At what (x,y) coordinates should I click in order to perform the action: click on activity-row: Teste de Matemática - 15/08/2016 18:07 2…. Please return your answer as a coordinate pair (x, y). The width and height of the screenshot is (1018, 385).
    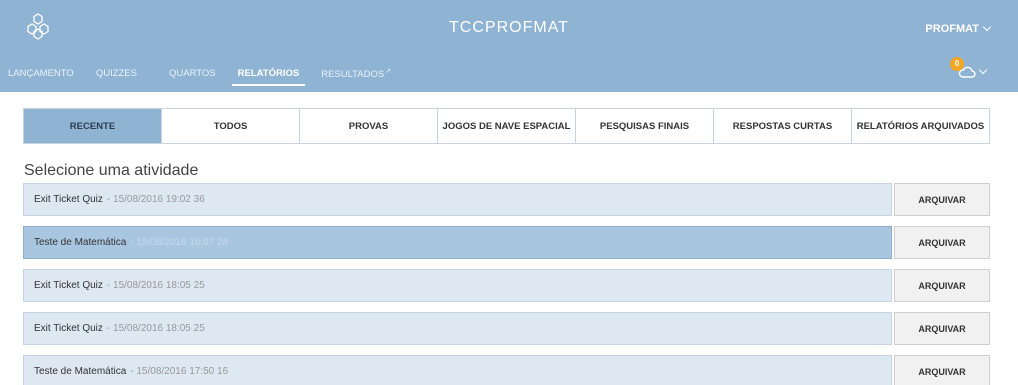
    Looking at the image, I should click on (506, 242).